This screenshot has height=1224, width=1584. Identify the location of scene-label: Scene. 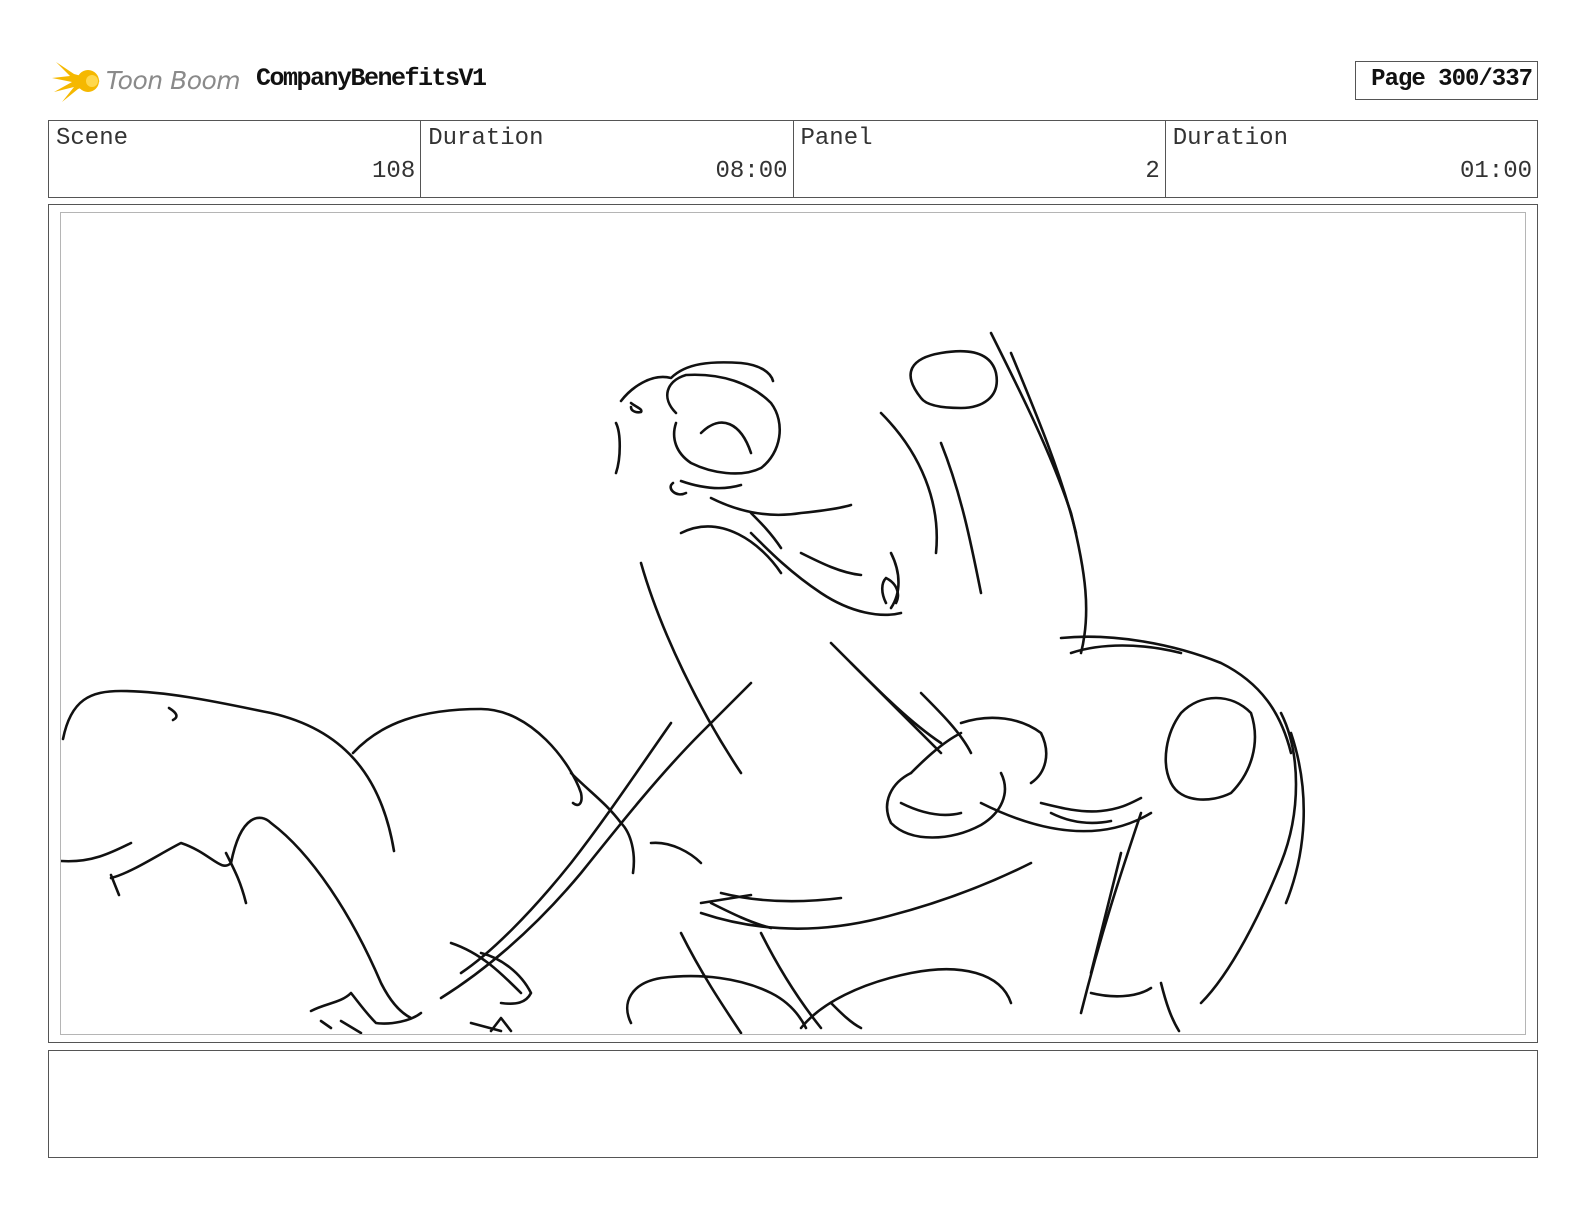
(92, 138).